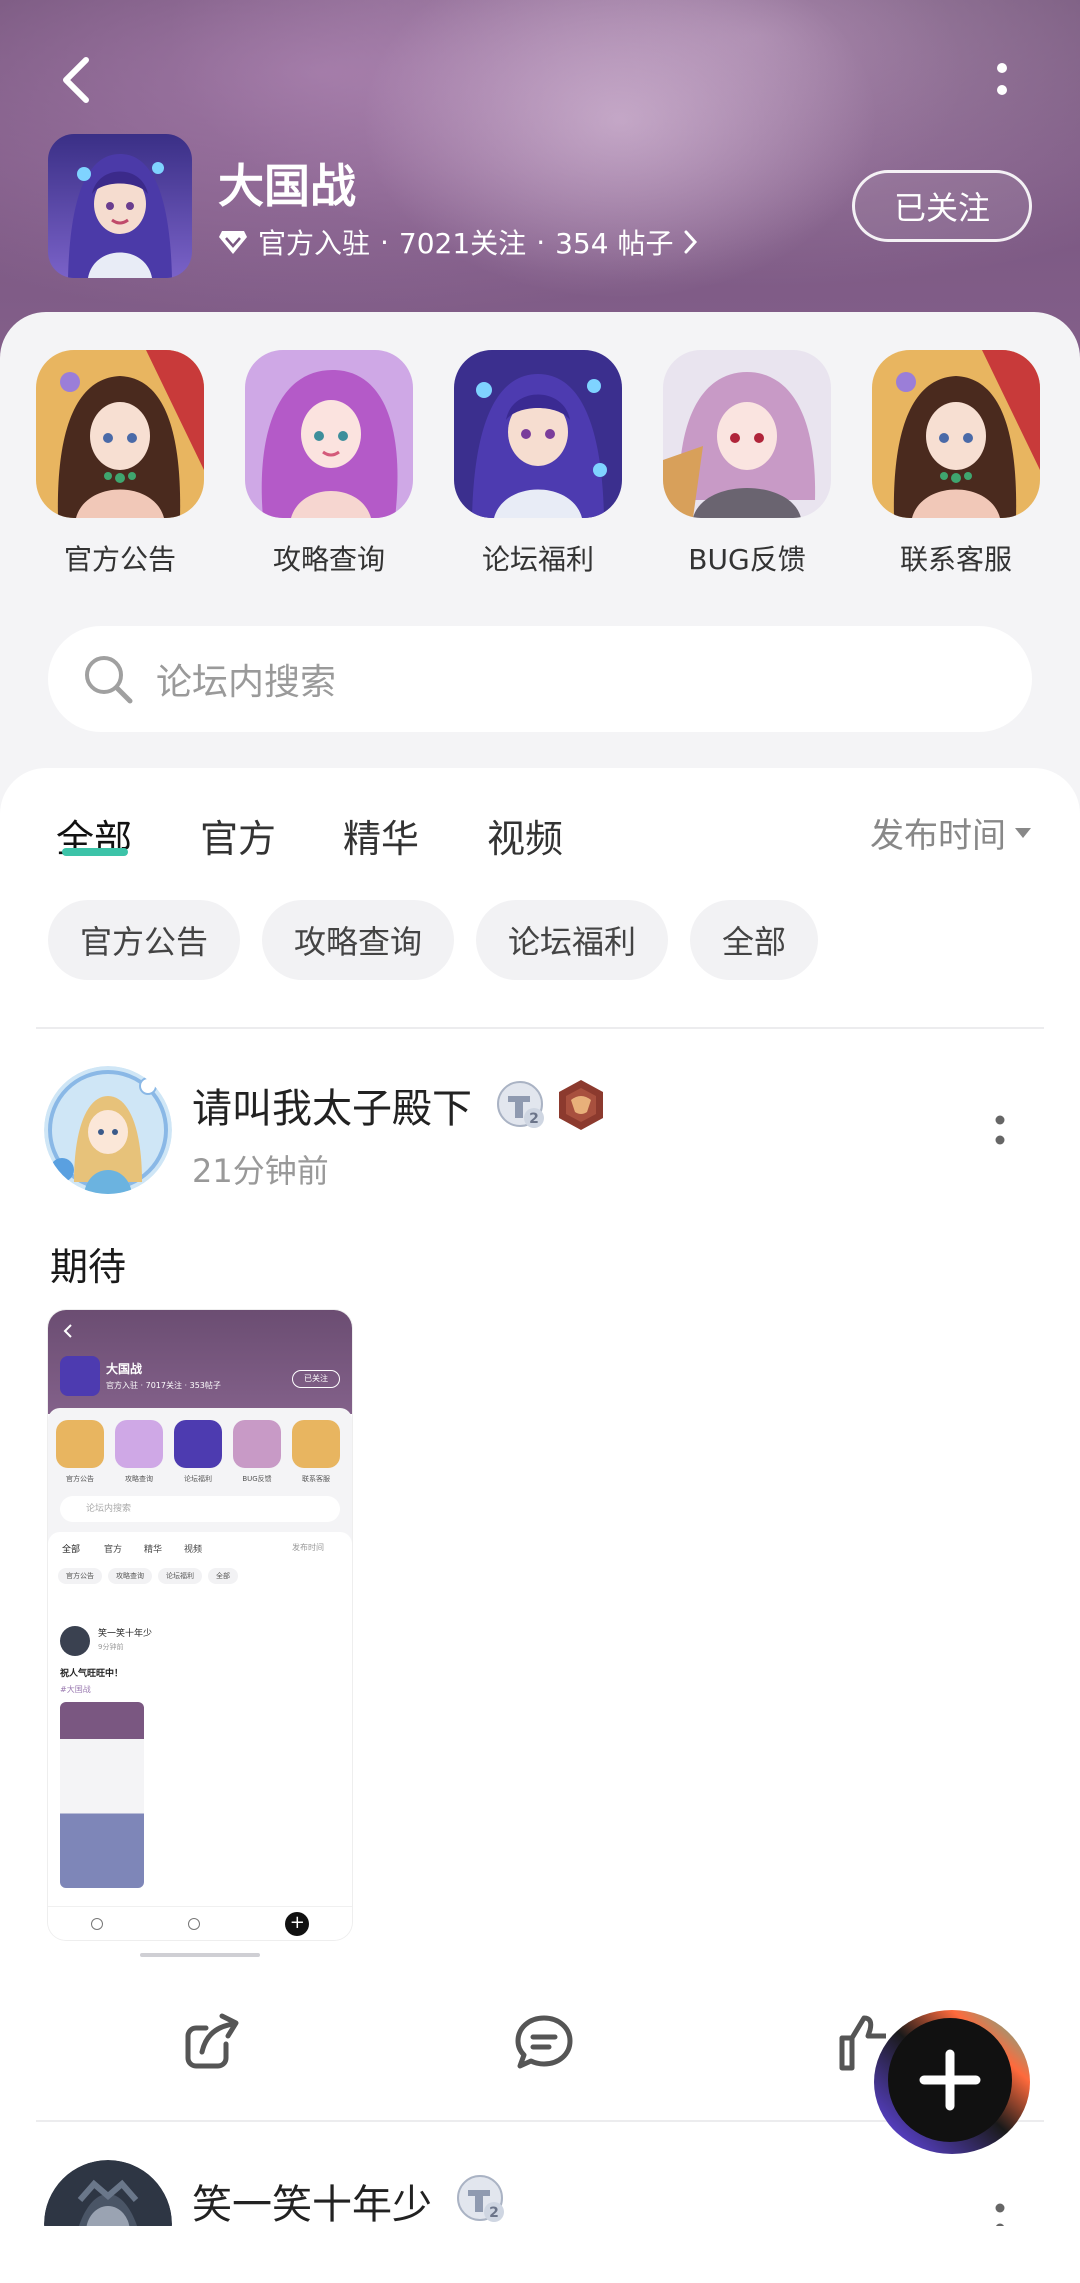 The width and height of the screenshot is (1080, 2283). Describe the element at coordinates (316, 1379) in the screenshot. I see `mini-follow-button: 已关注` at that location.